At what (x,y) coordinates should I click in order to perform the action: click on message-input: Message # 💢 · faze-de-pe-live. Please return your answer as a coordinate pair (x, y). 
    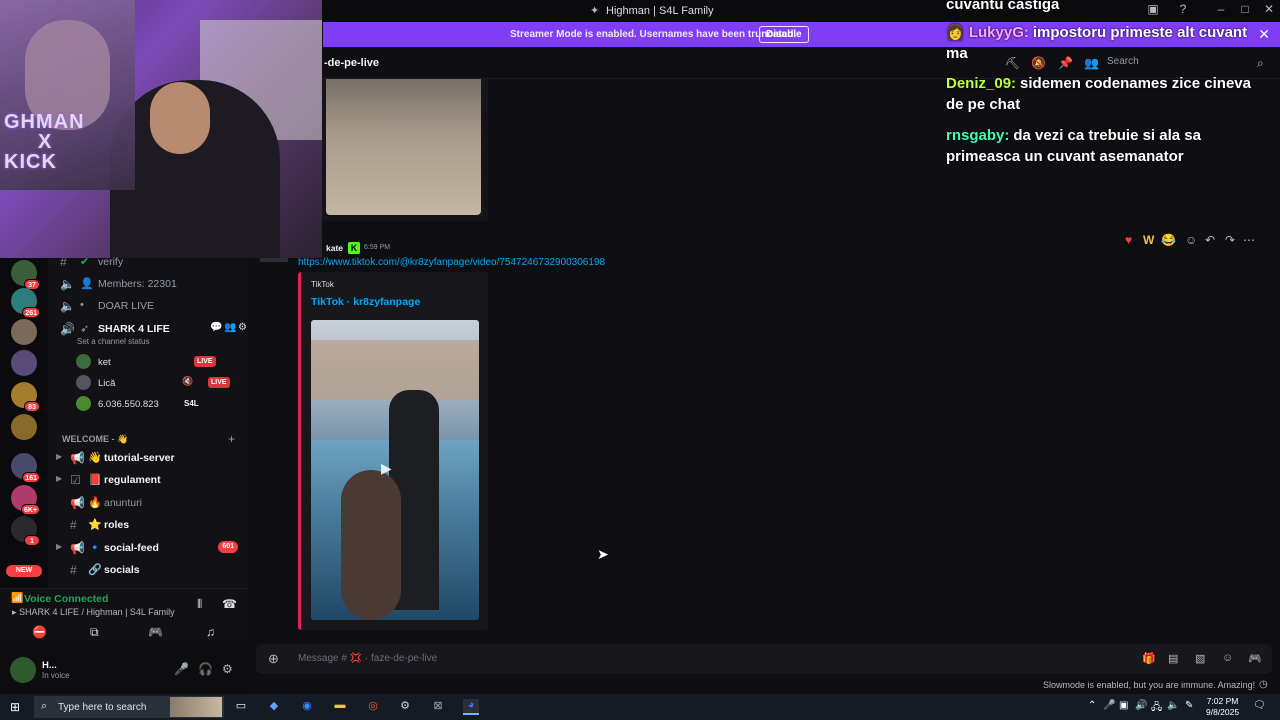
    Looking at the image, I should click on (367, 658).